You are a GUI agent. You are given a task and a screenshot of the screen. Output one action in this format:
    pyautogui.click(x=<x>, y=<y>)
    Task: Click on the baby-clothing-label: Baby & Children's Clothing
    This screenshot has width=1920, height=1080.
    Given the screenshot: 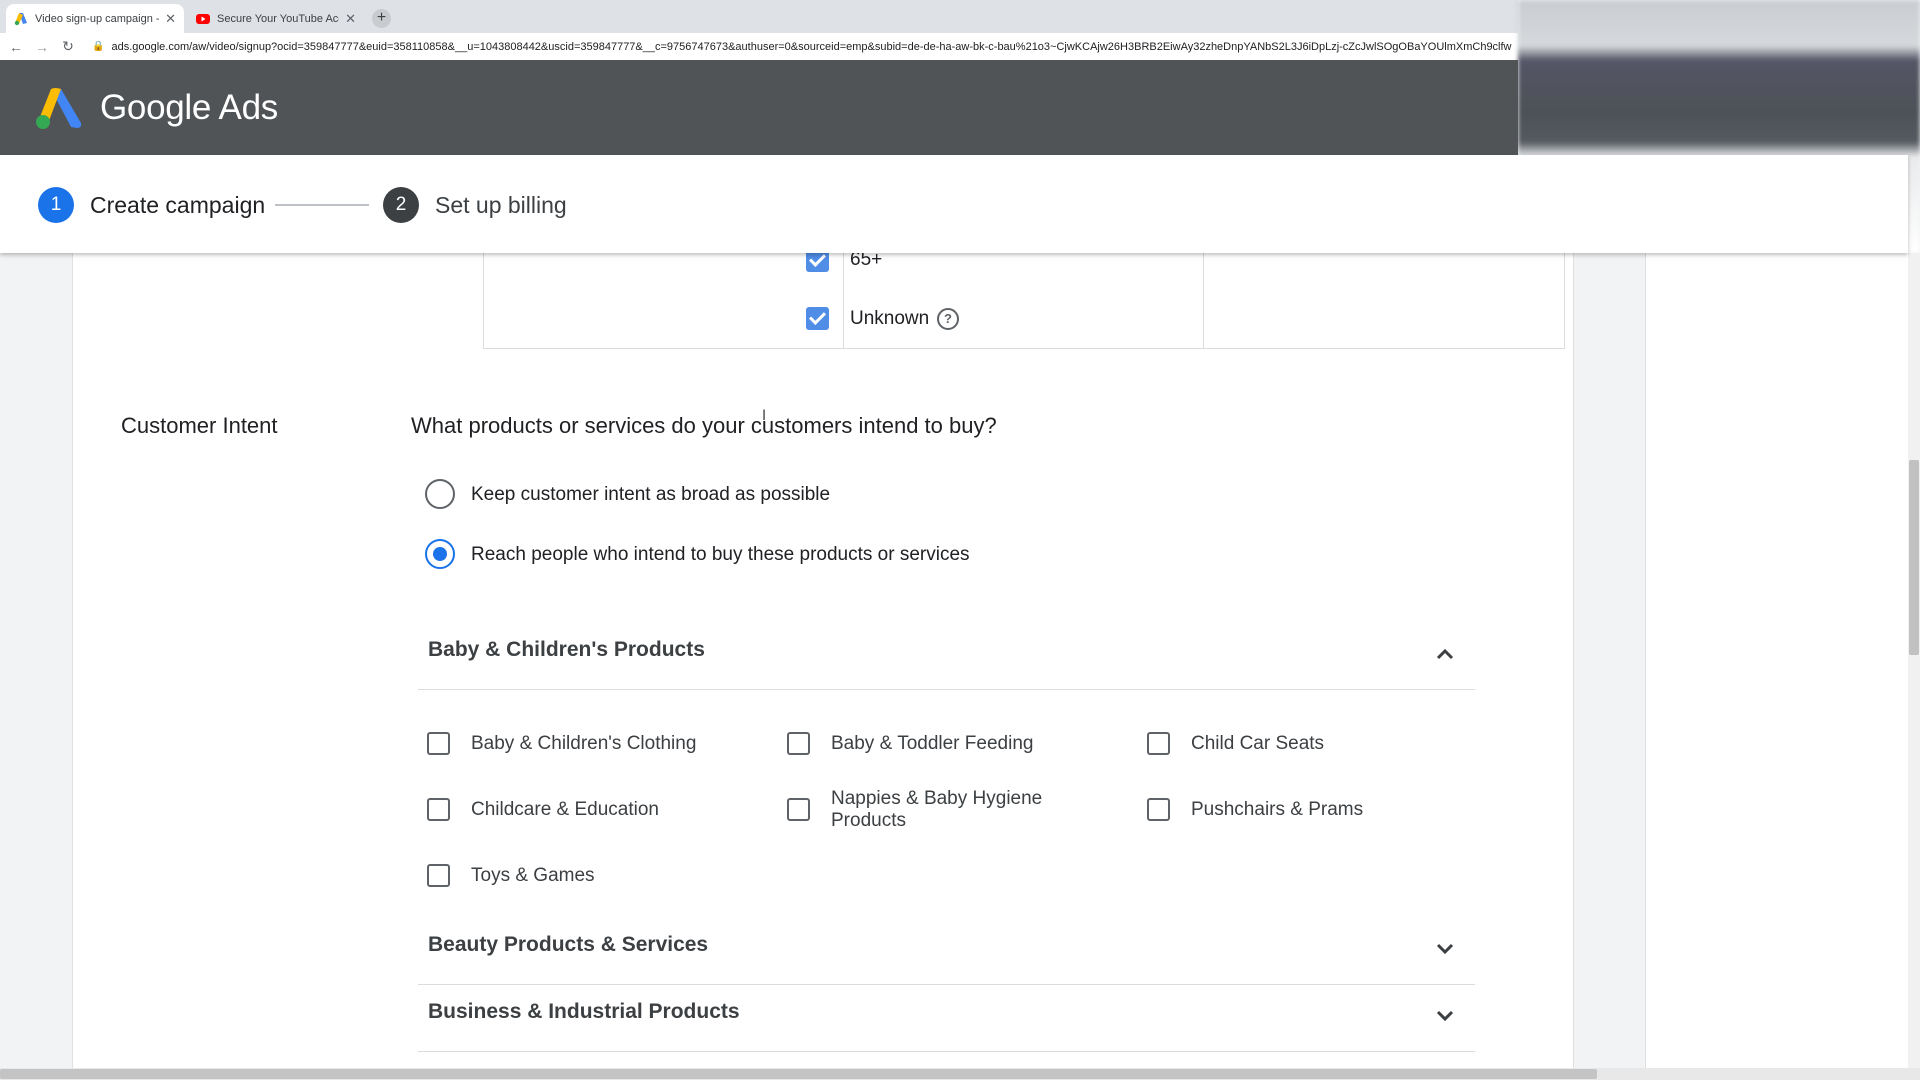 What is the action you would take?
    pyautogui.click(x=584, y=743)
    